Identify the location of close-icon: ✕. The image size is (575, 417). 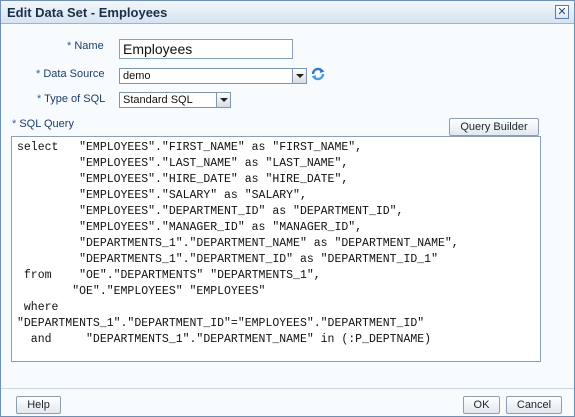
(562, 12).